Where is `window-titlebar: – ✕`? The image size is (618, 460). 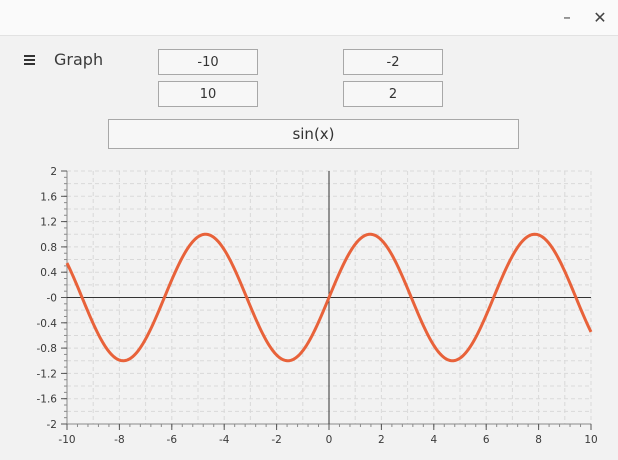 window-titlebar: – ✕ is located at coordinates (309, 18).